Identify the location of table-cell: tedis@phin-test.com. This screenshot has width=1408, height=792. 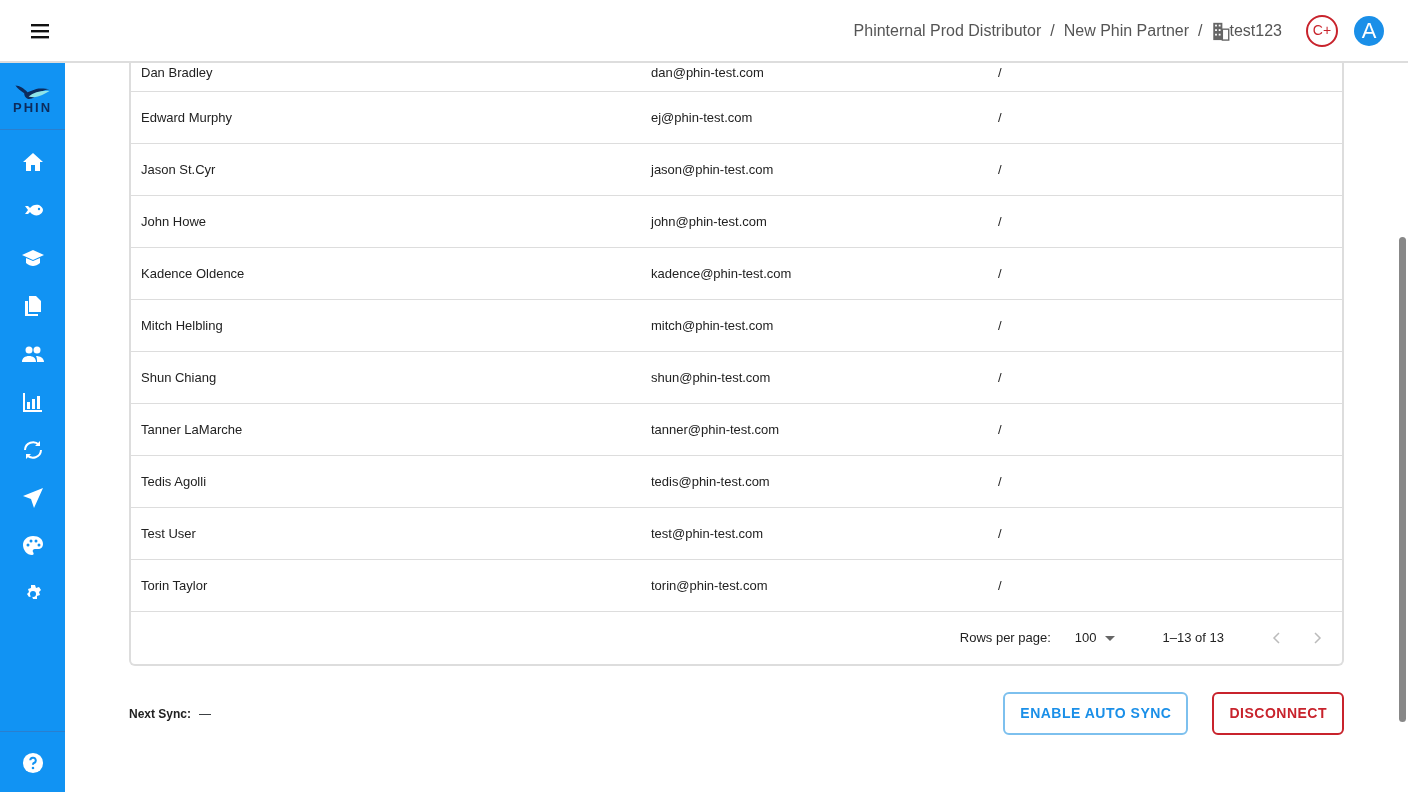
(710, 481).